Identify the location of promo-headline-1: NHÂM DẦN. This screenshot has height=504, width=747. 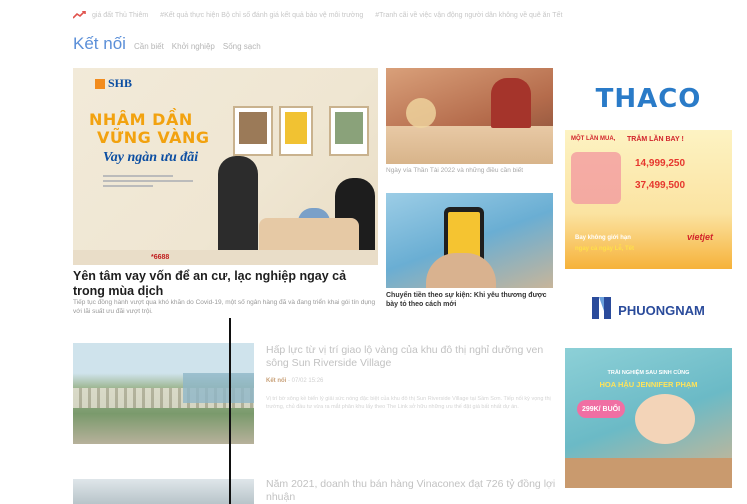
(141, 119).